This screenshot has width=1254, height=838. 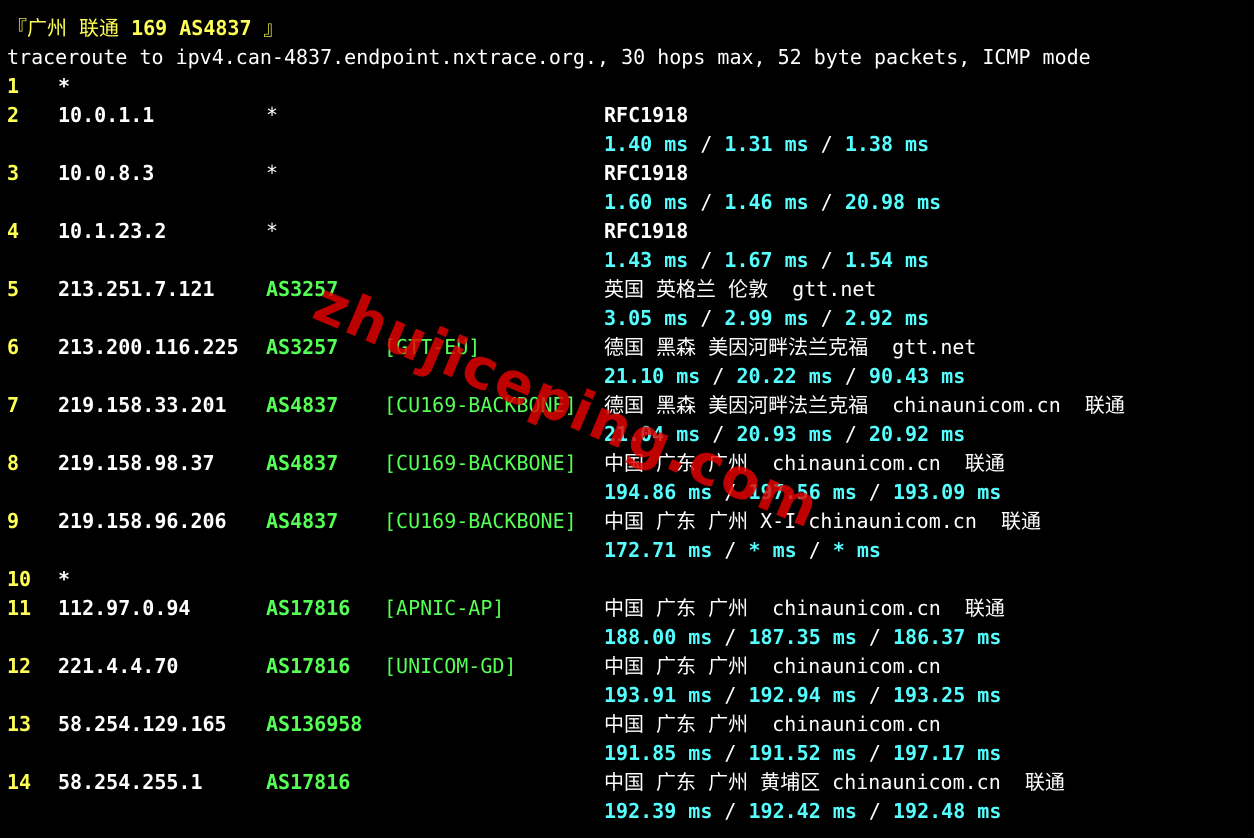 I want to click on terminal-title: 『广州 联通 169 AS4837 』, so click(x=627, y=28).